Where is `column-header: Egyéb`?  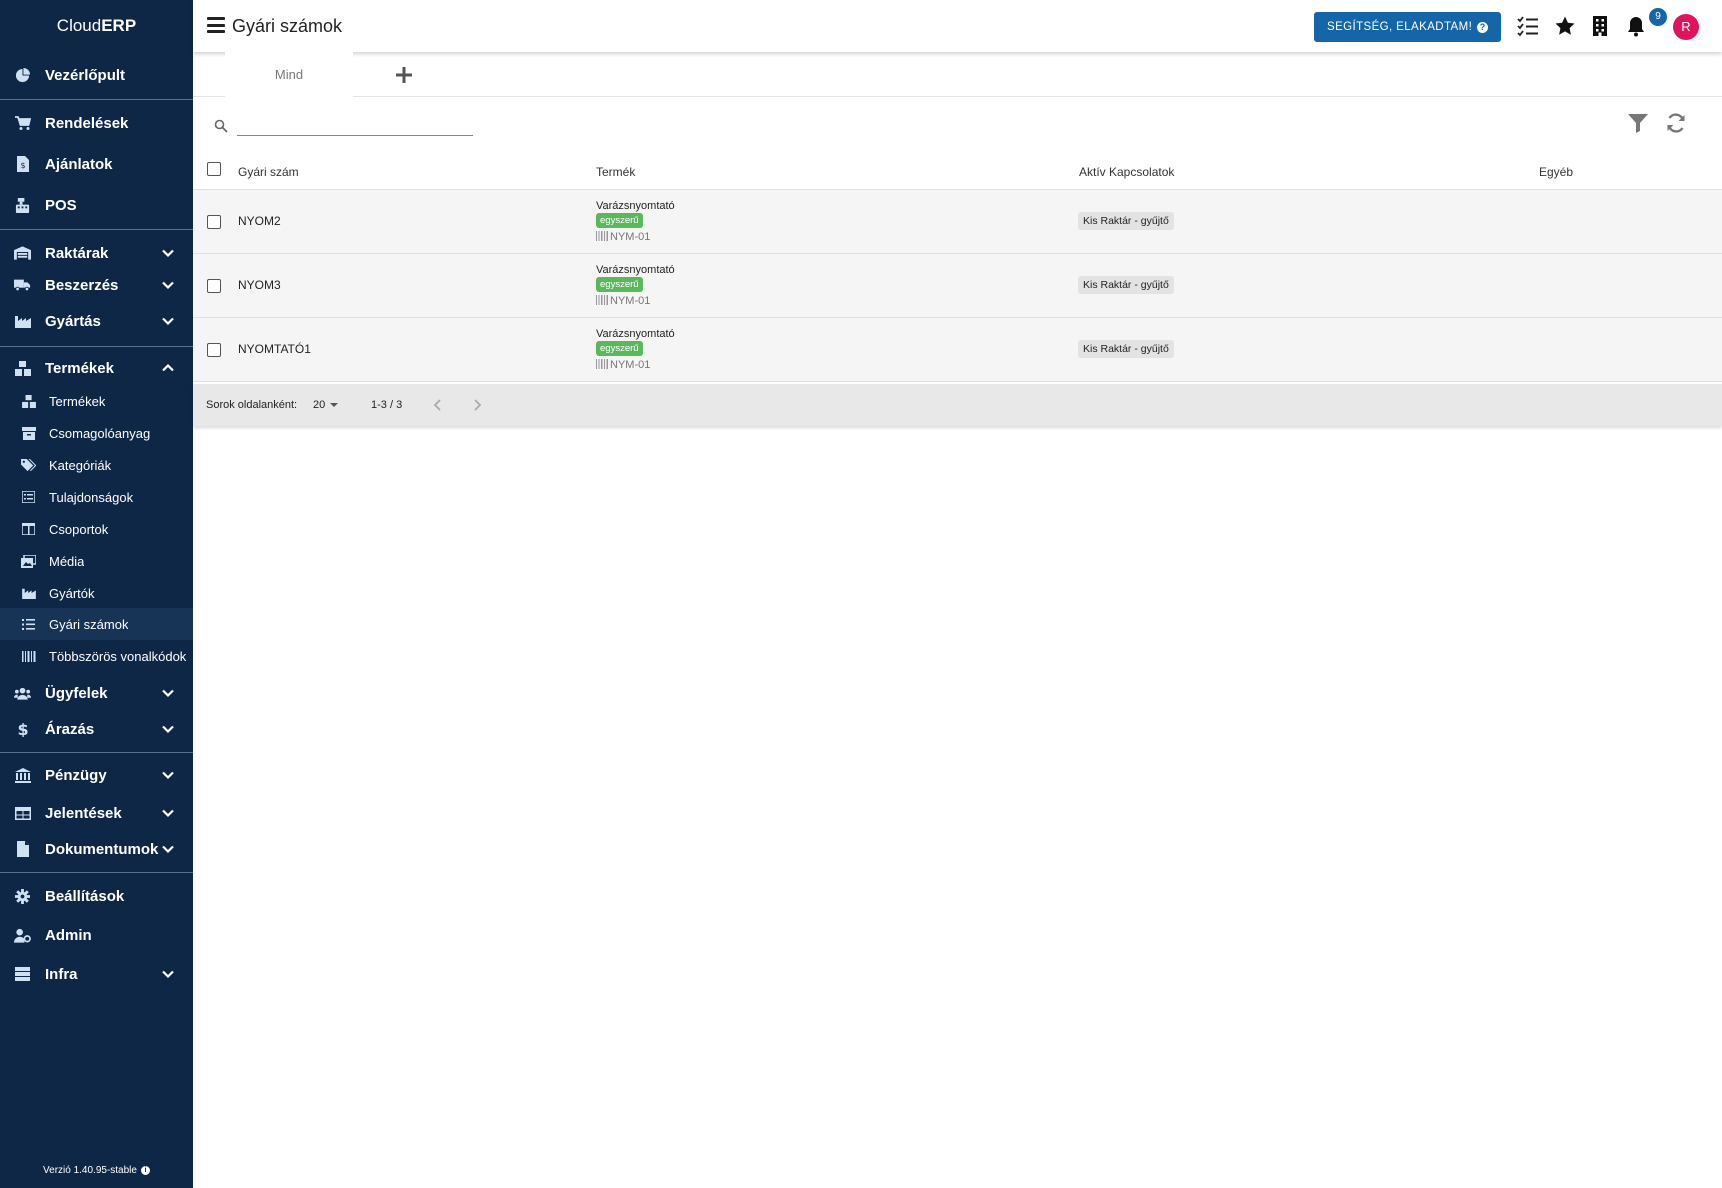 column-header: Egyéb is located at coordinates (1556, 172).